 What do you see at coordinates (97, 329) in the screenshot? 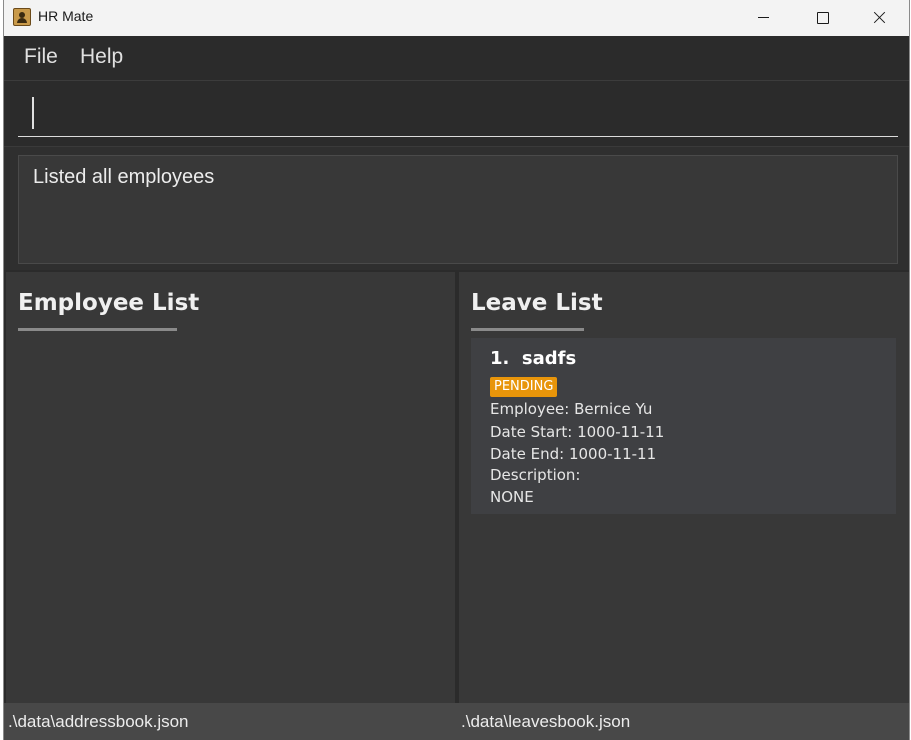
I see `employee-list-title-underline` at bounding box center [97, 329].